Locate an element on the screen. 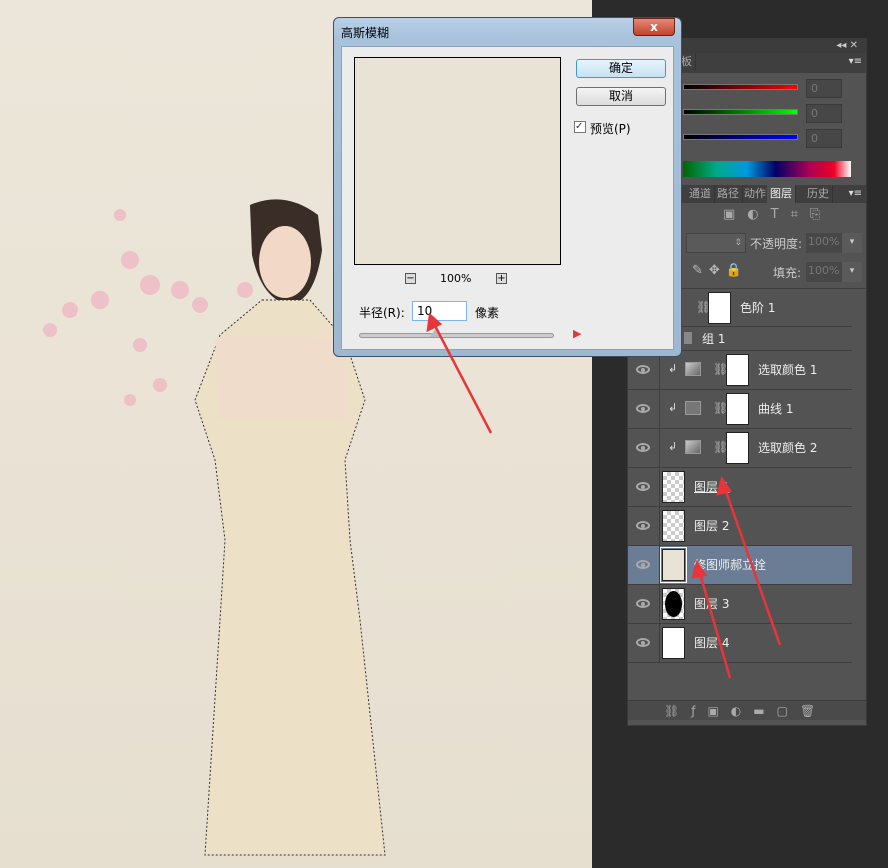  layer-name: 选取颜色 1 is located at coordinates (788, 370).